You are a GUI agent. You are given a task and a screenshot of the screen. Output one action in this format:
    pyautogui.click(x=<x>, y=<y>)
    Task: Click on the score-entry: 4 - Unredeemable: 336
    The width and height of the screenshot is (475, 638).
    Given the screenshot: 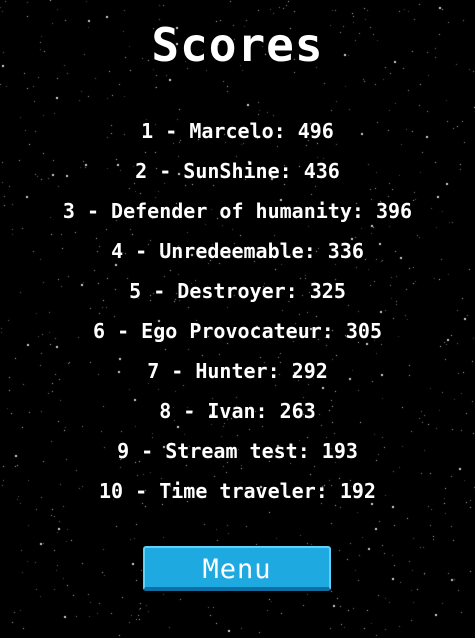 What is the action you would take?
    pyautogui.click(x=237, y=251)
    